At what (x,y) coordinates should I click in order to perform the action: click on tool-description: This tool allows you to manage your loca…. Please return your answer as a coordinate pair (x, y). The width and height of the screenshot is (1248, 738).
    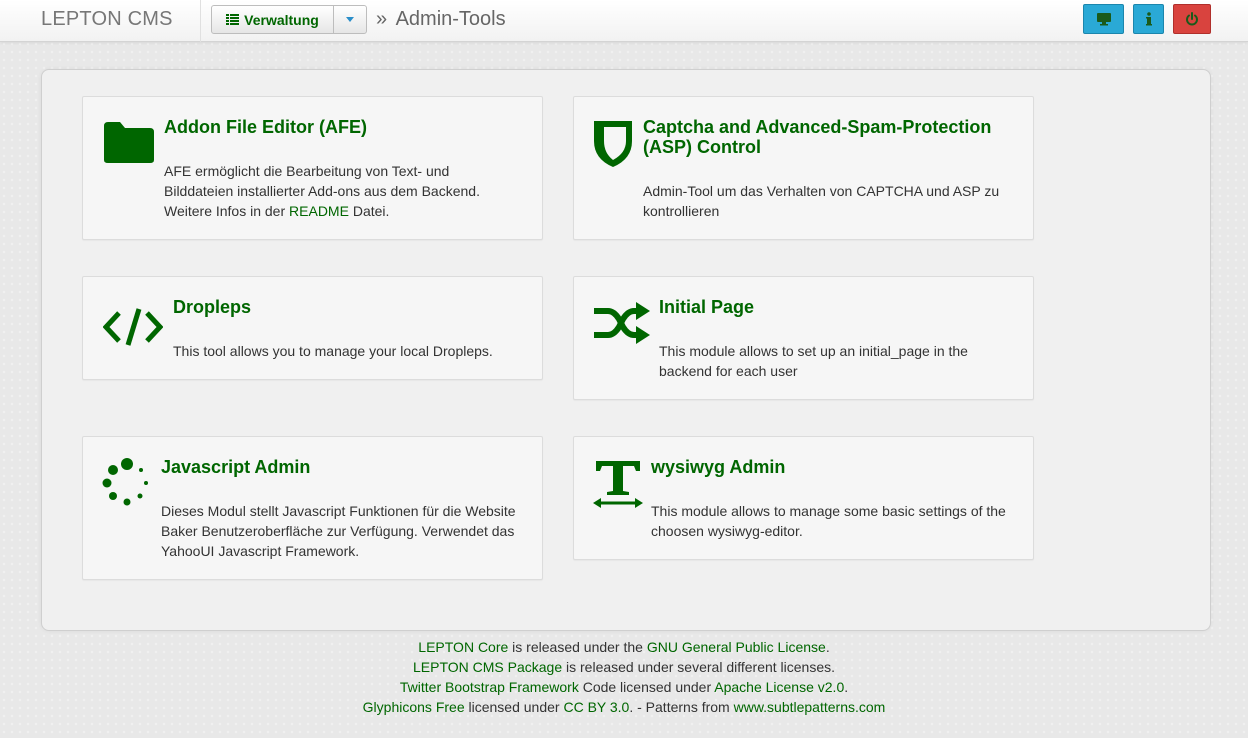
    Looking at the image, I should click on (333, 351).